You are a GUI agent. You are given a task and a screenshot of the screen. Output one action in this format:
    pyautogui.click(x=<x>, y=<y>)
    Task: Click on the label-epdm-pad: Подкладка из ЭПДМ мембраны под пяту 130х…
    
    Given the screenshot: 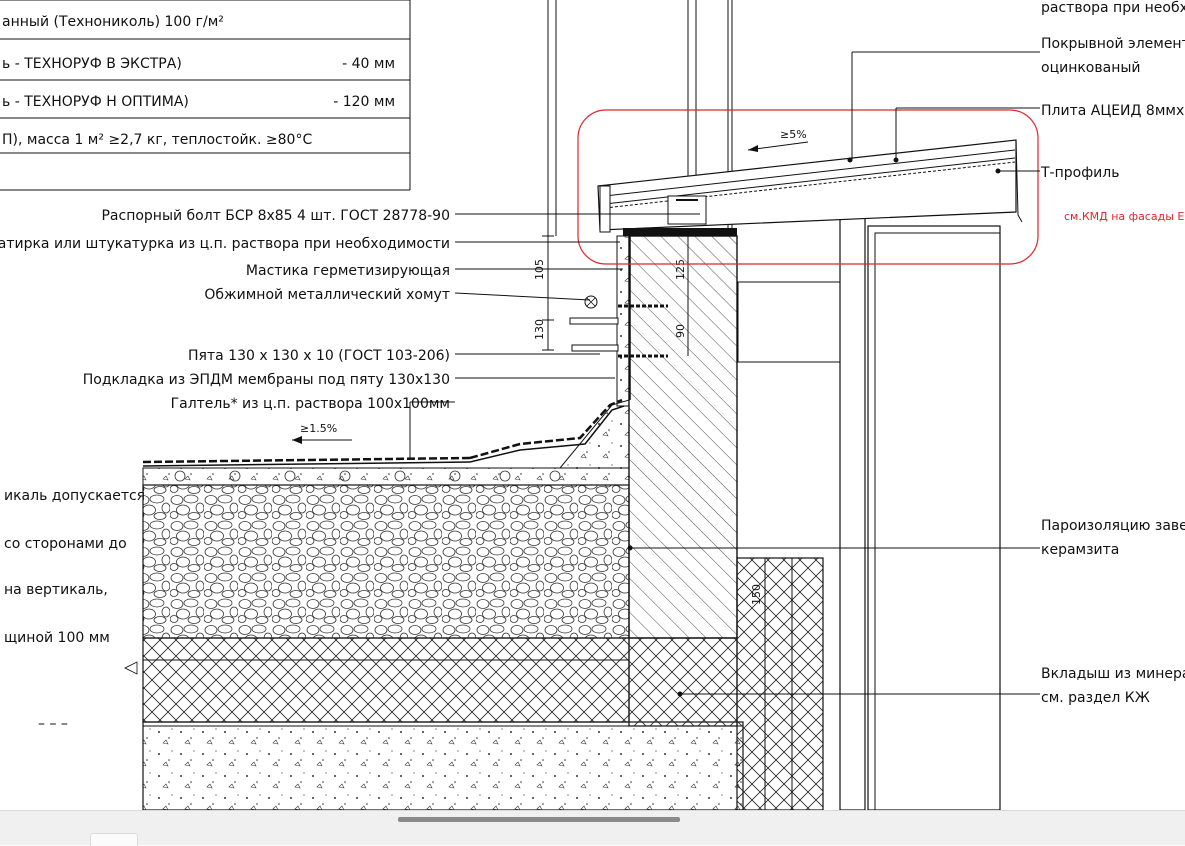 What is the action you would take?
    pyautogui.click(x=266, y=380)
    